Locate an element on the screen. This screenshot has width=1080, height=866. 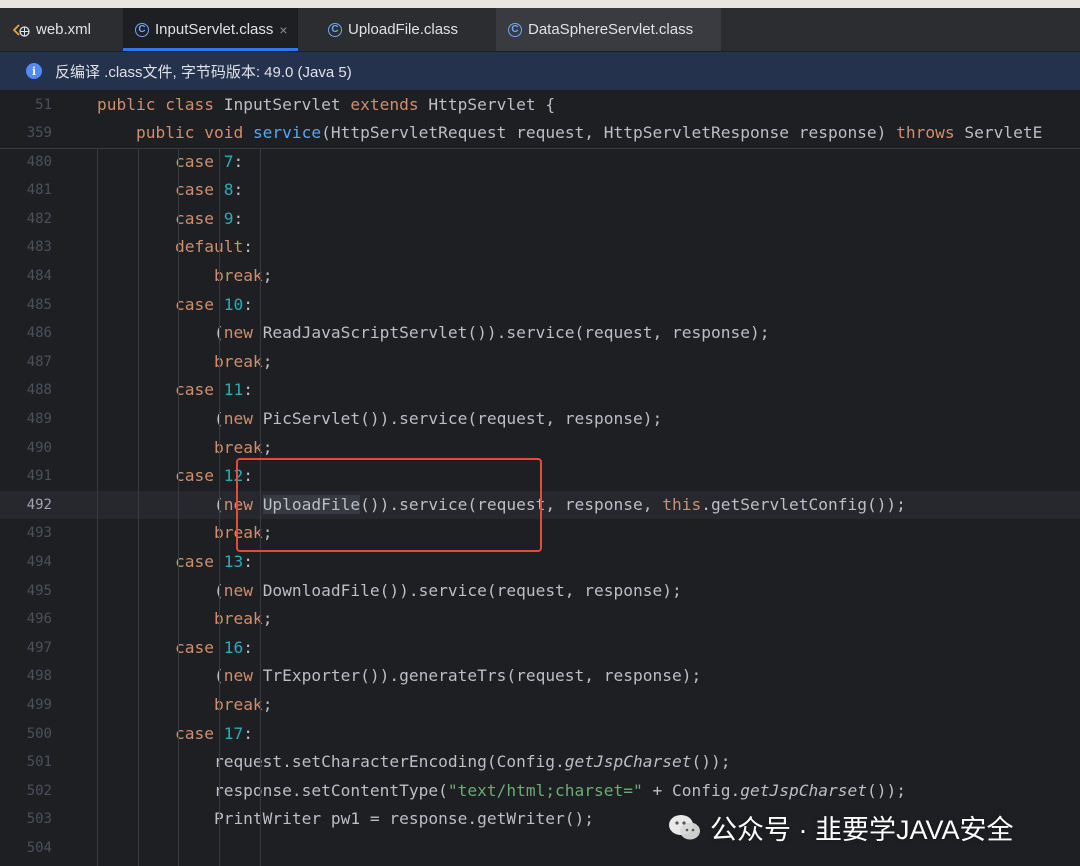
token-num: 9 is located at coordinates (228, 218).